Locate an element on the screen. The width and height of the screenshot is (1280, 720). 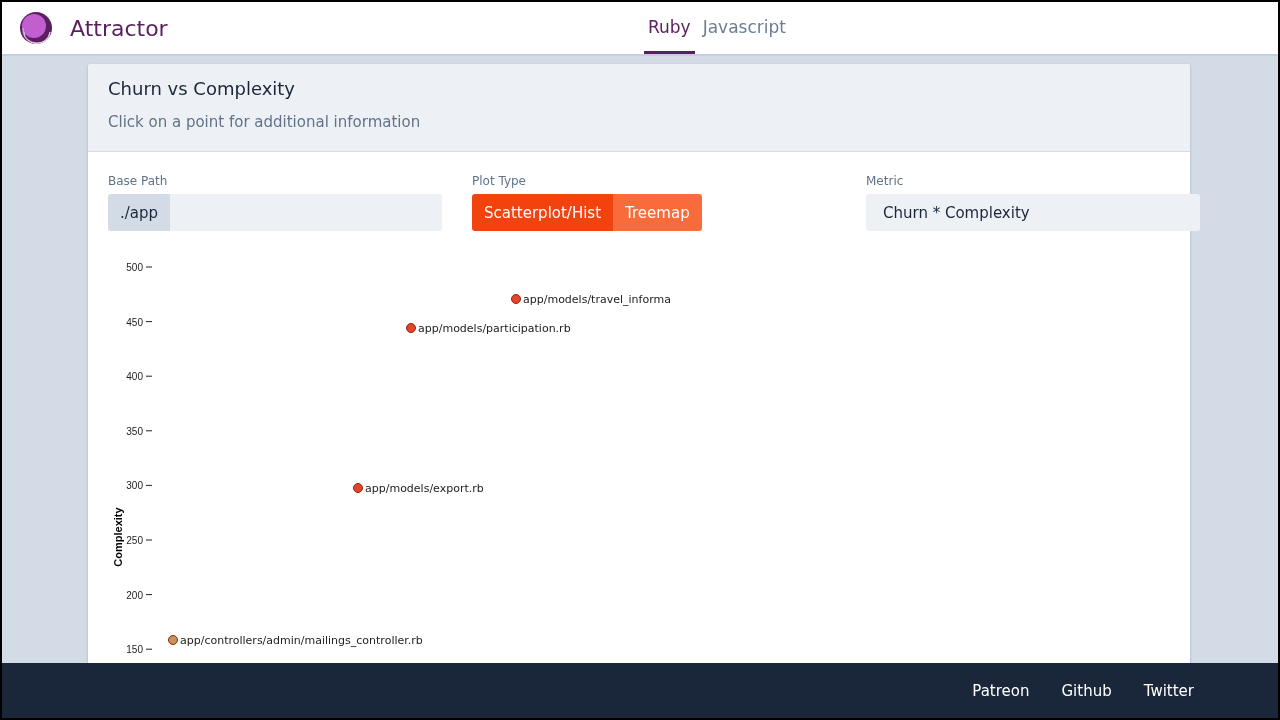
language-tab: Ruby is located at coordinates (669, 28).